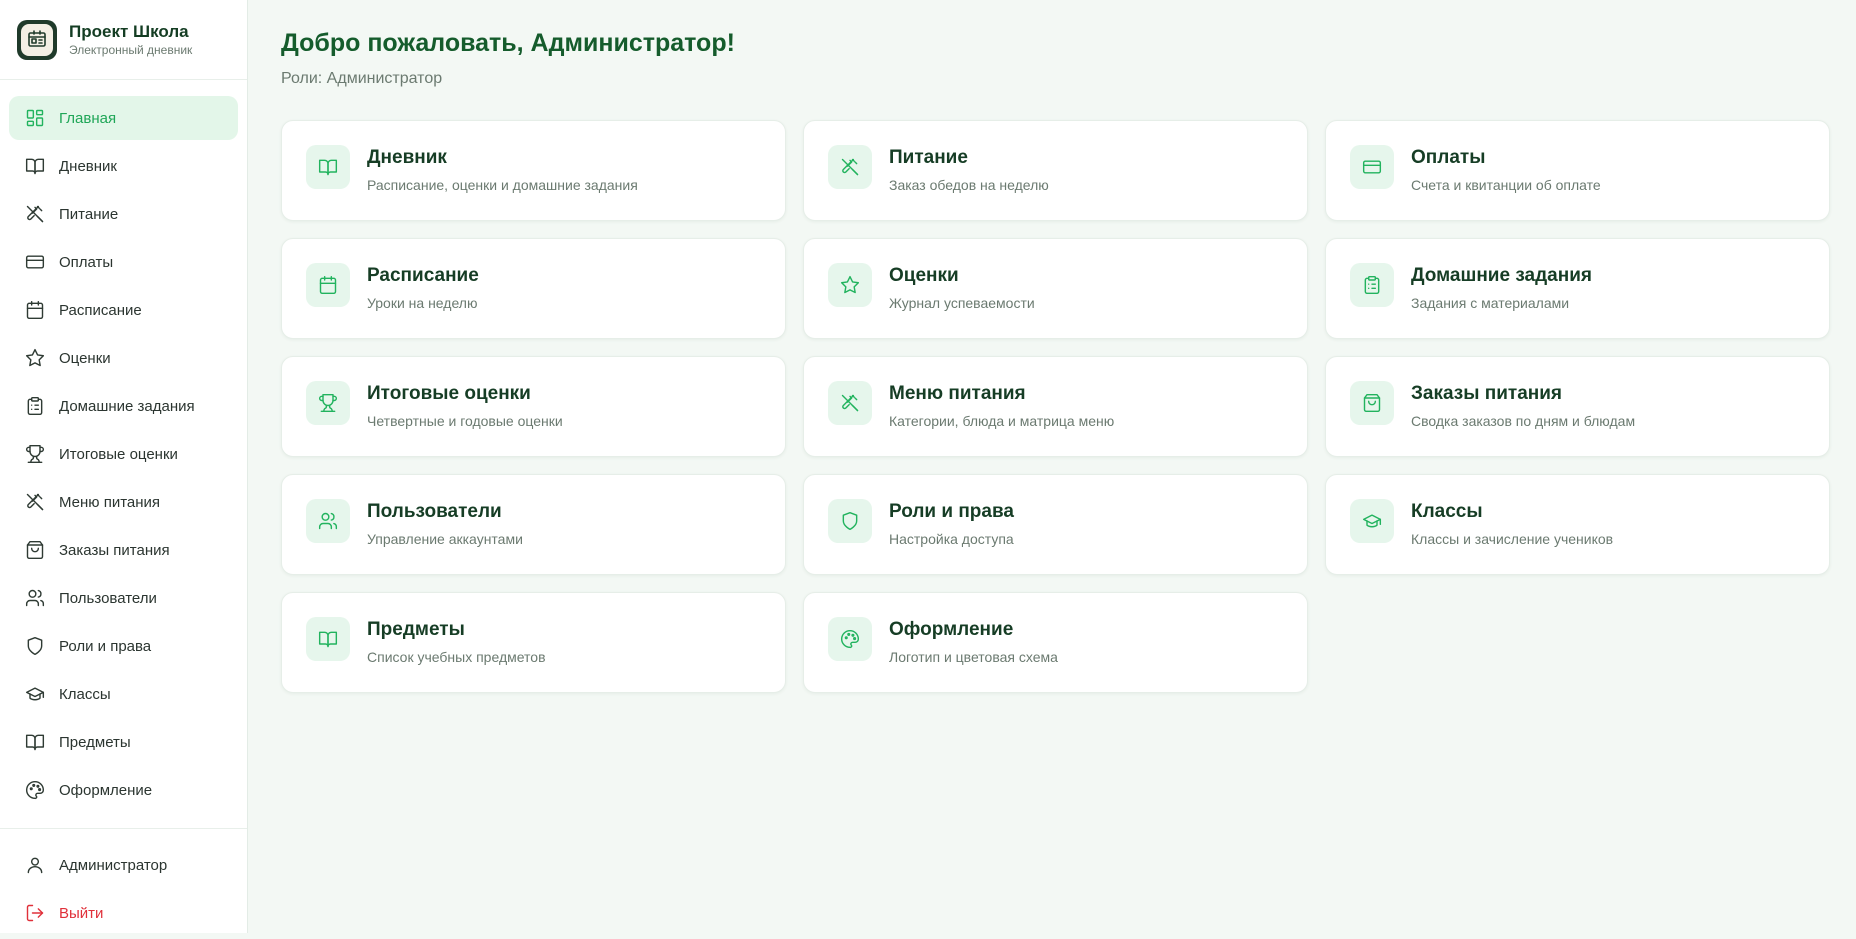  Describe the element at coordinates (110, 502) in the screenshot. I see `sidebar-item-label: Меню питания` at that location.